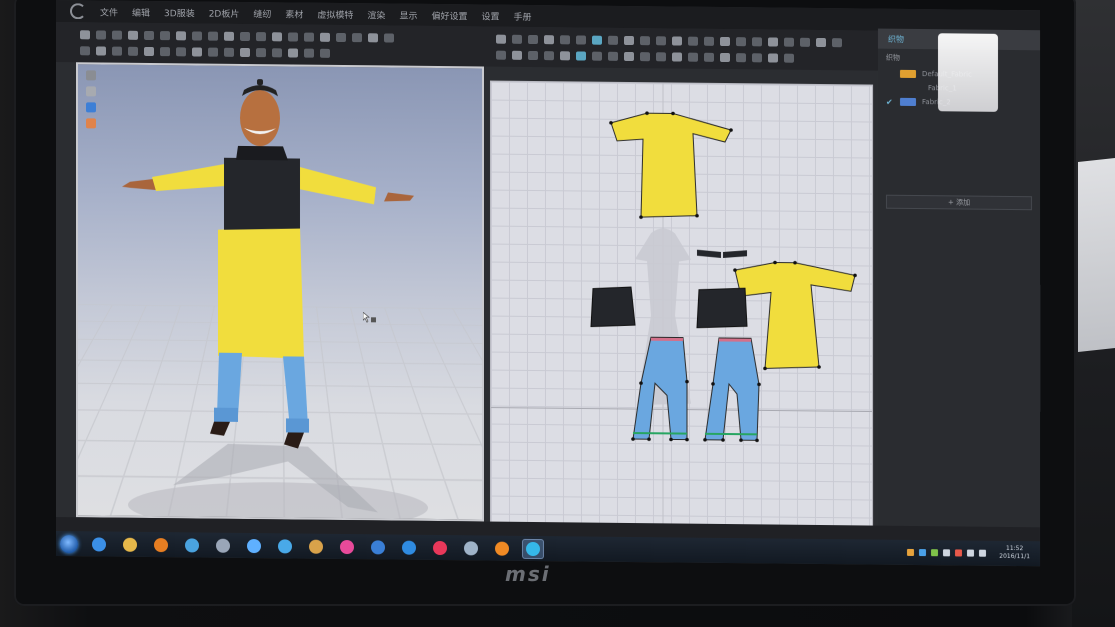 Image resolution: width=1115 pixels, height=627 pixels. Describe the element at coordinates (549, 39) in the screenshot. I see `2d-curve-tool-icon` at that location.